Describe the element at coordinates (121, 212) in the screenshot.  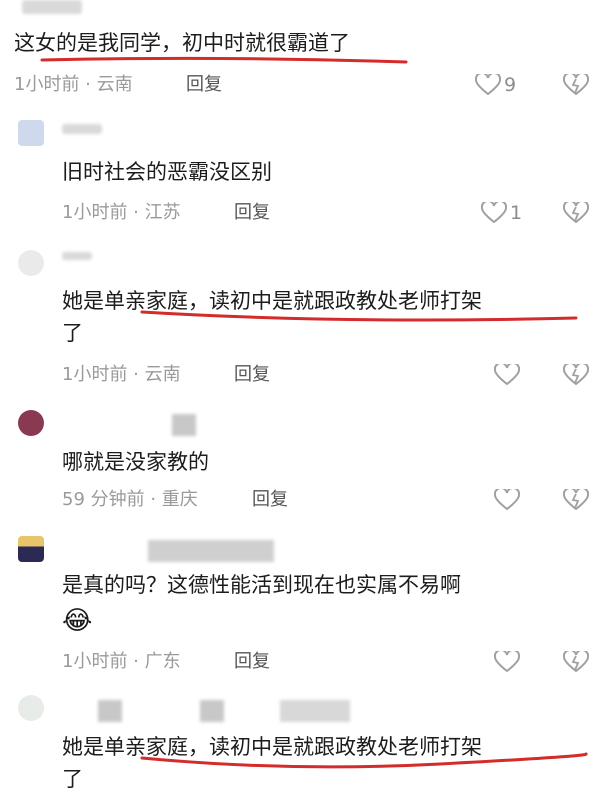
I see `comment-meta: 1小时前 · 江苏` at that location.